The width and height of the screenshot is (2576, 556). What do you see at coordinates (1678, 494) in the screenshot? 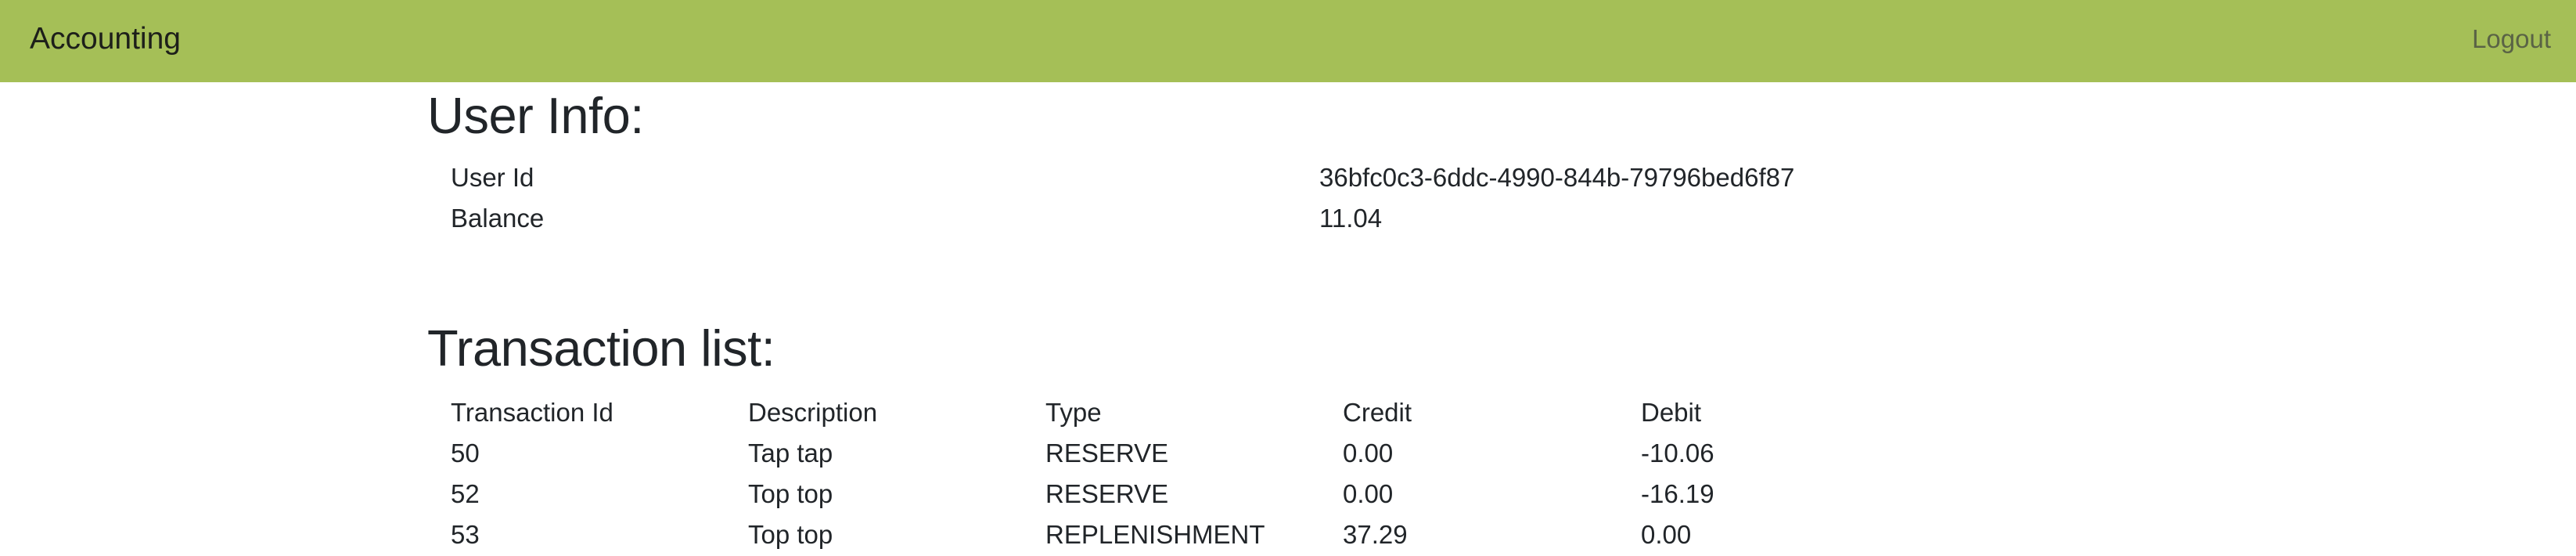
I see `debit-cell: -16.19` at bounding box center [1678, 494].